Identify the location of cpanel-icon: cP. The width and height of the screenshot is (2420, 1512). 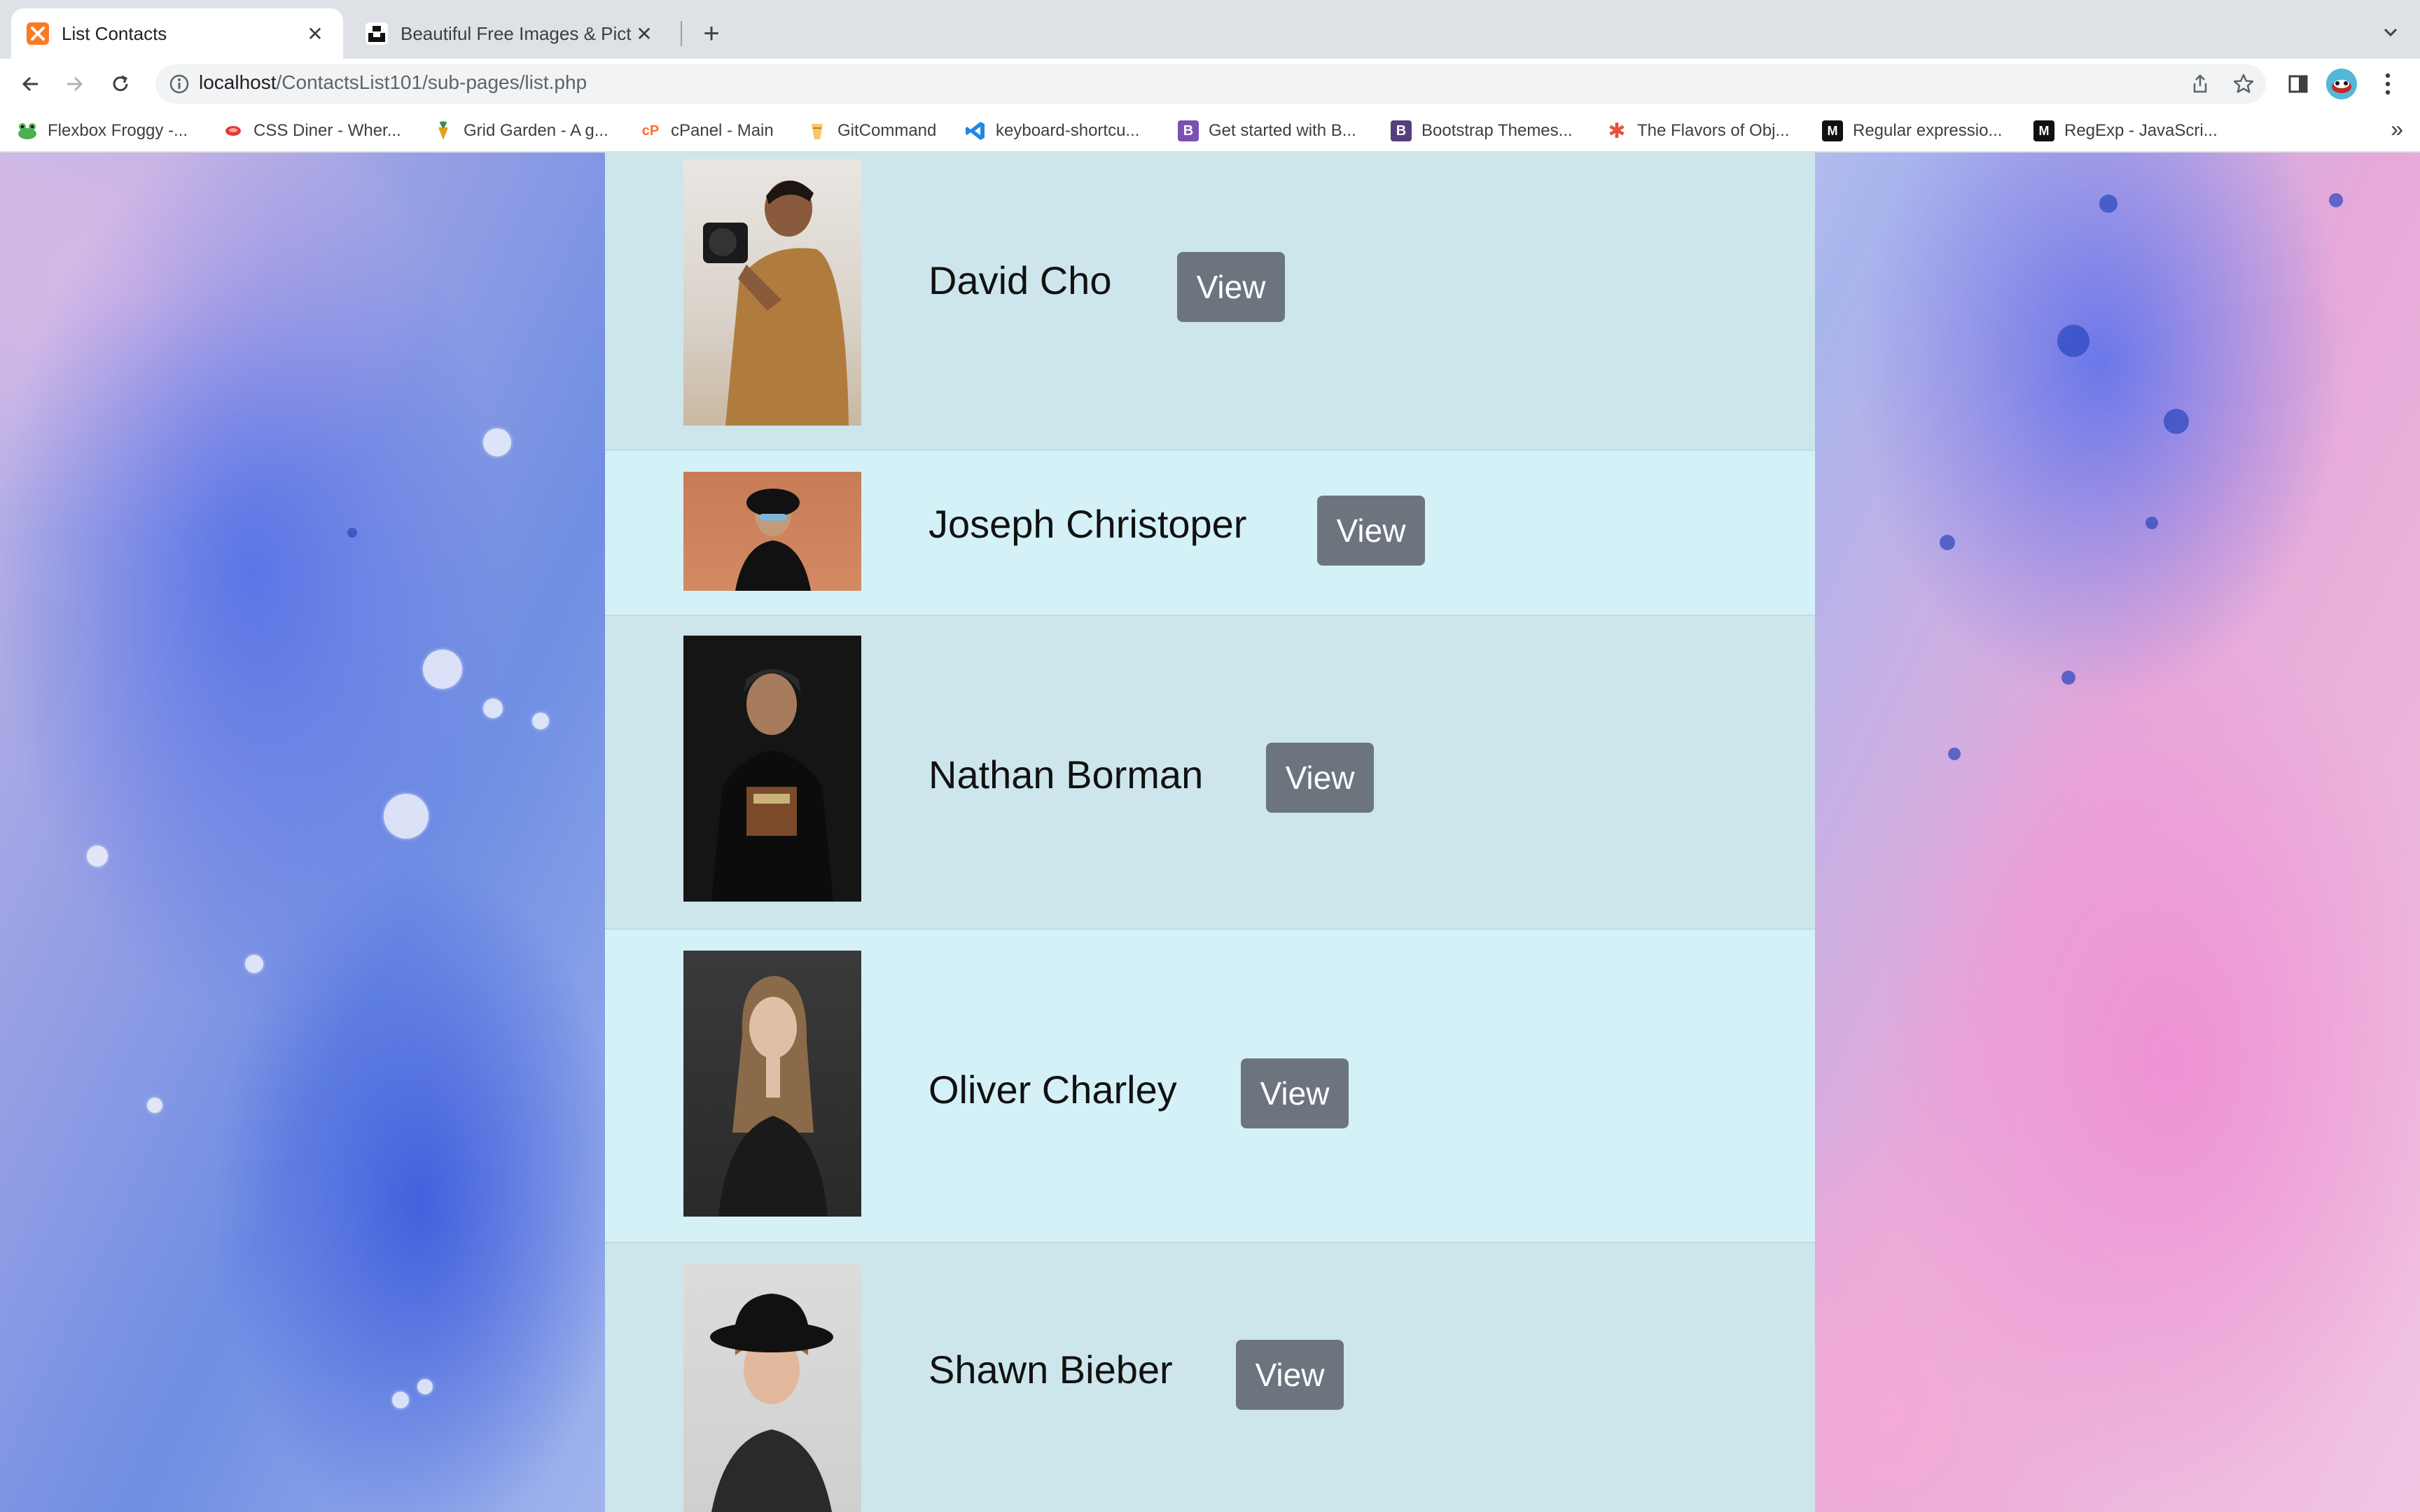
(650, 130).